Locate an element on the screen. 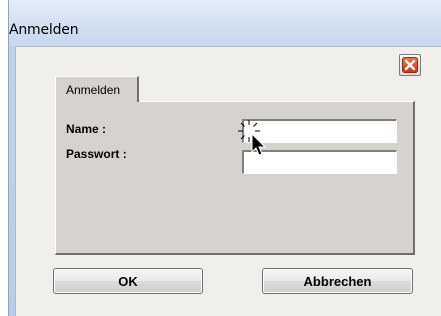 This screenshot has width=441, height=316. tab-label: Anmelden is located at coordinates (93, 90).